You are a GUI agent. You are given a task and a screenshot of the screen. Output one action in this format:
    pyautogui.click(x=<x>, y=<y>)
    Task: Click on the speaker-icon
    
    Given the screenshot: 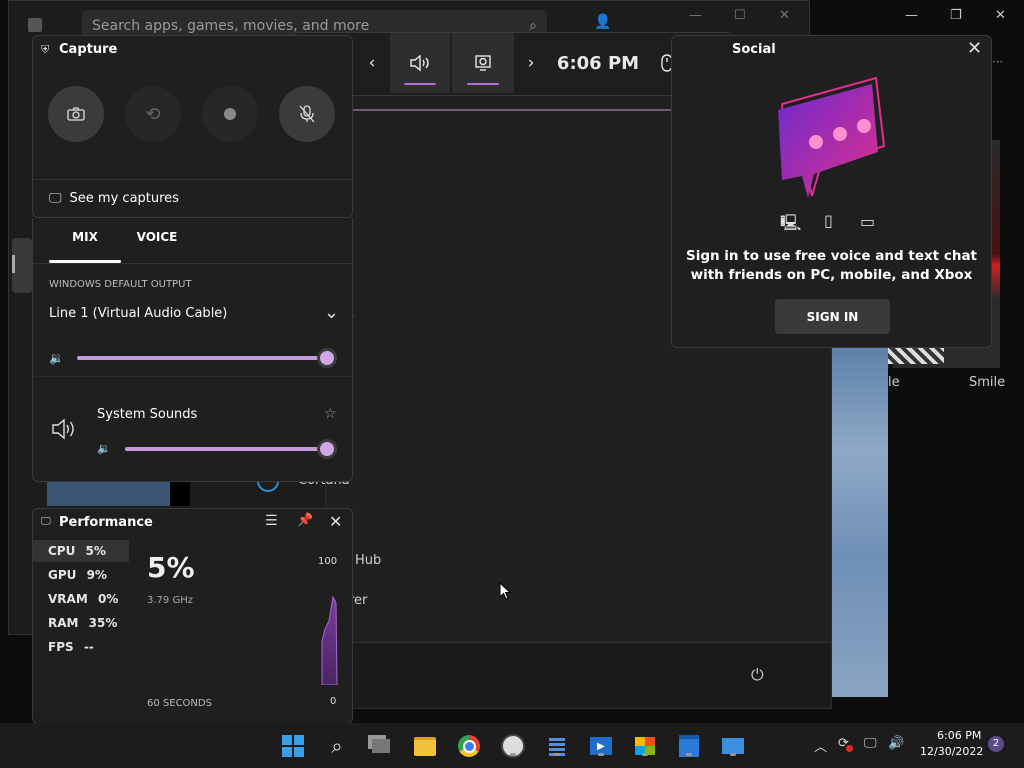 What is the action you would take?
    pyautogui.click(x=419, y=63)
    